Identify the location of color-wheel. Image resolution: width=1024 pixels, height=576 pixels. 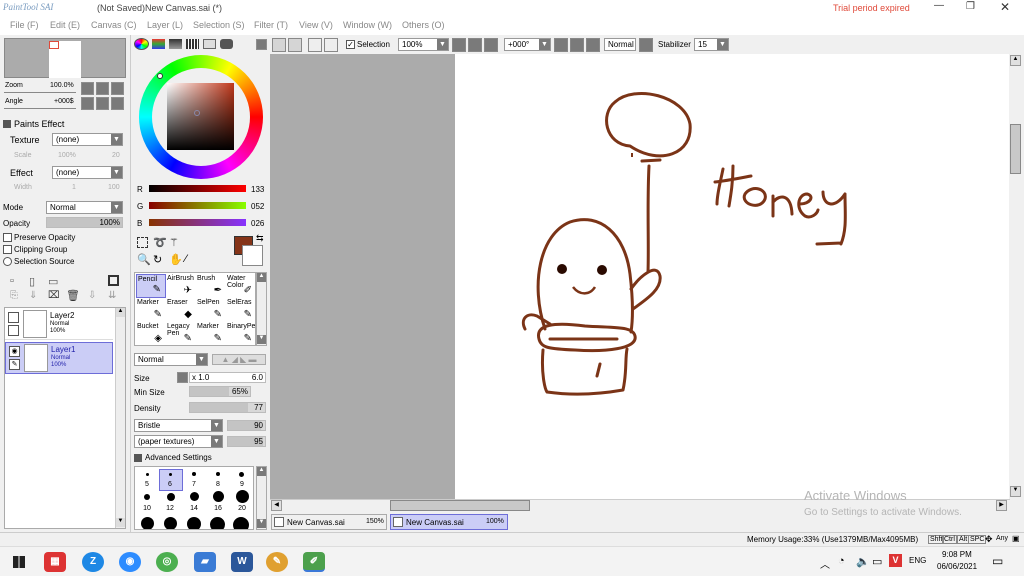
(201, 117).